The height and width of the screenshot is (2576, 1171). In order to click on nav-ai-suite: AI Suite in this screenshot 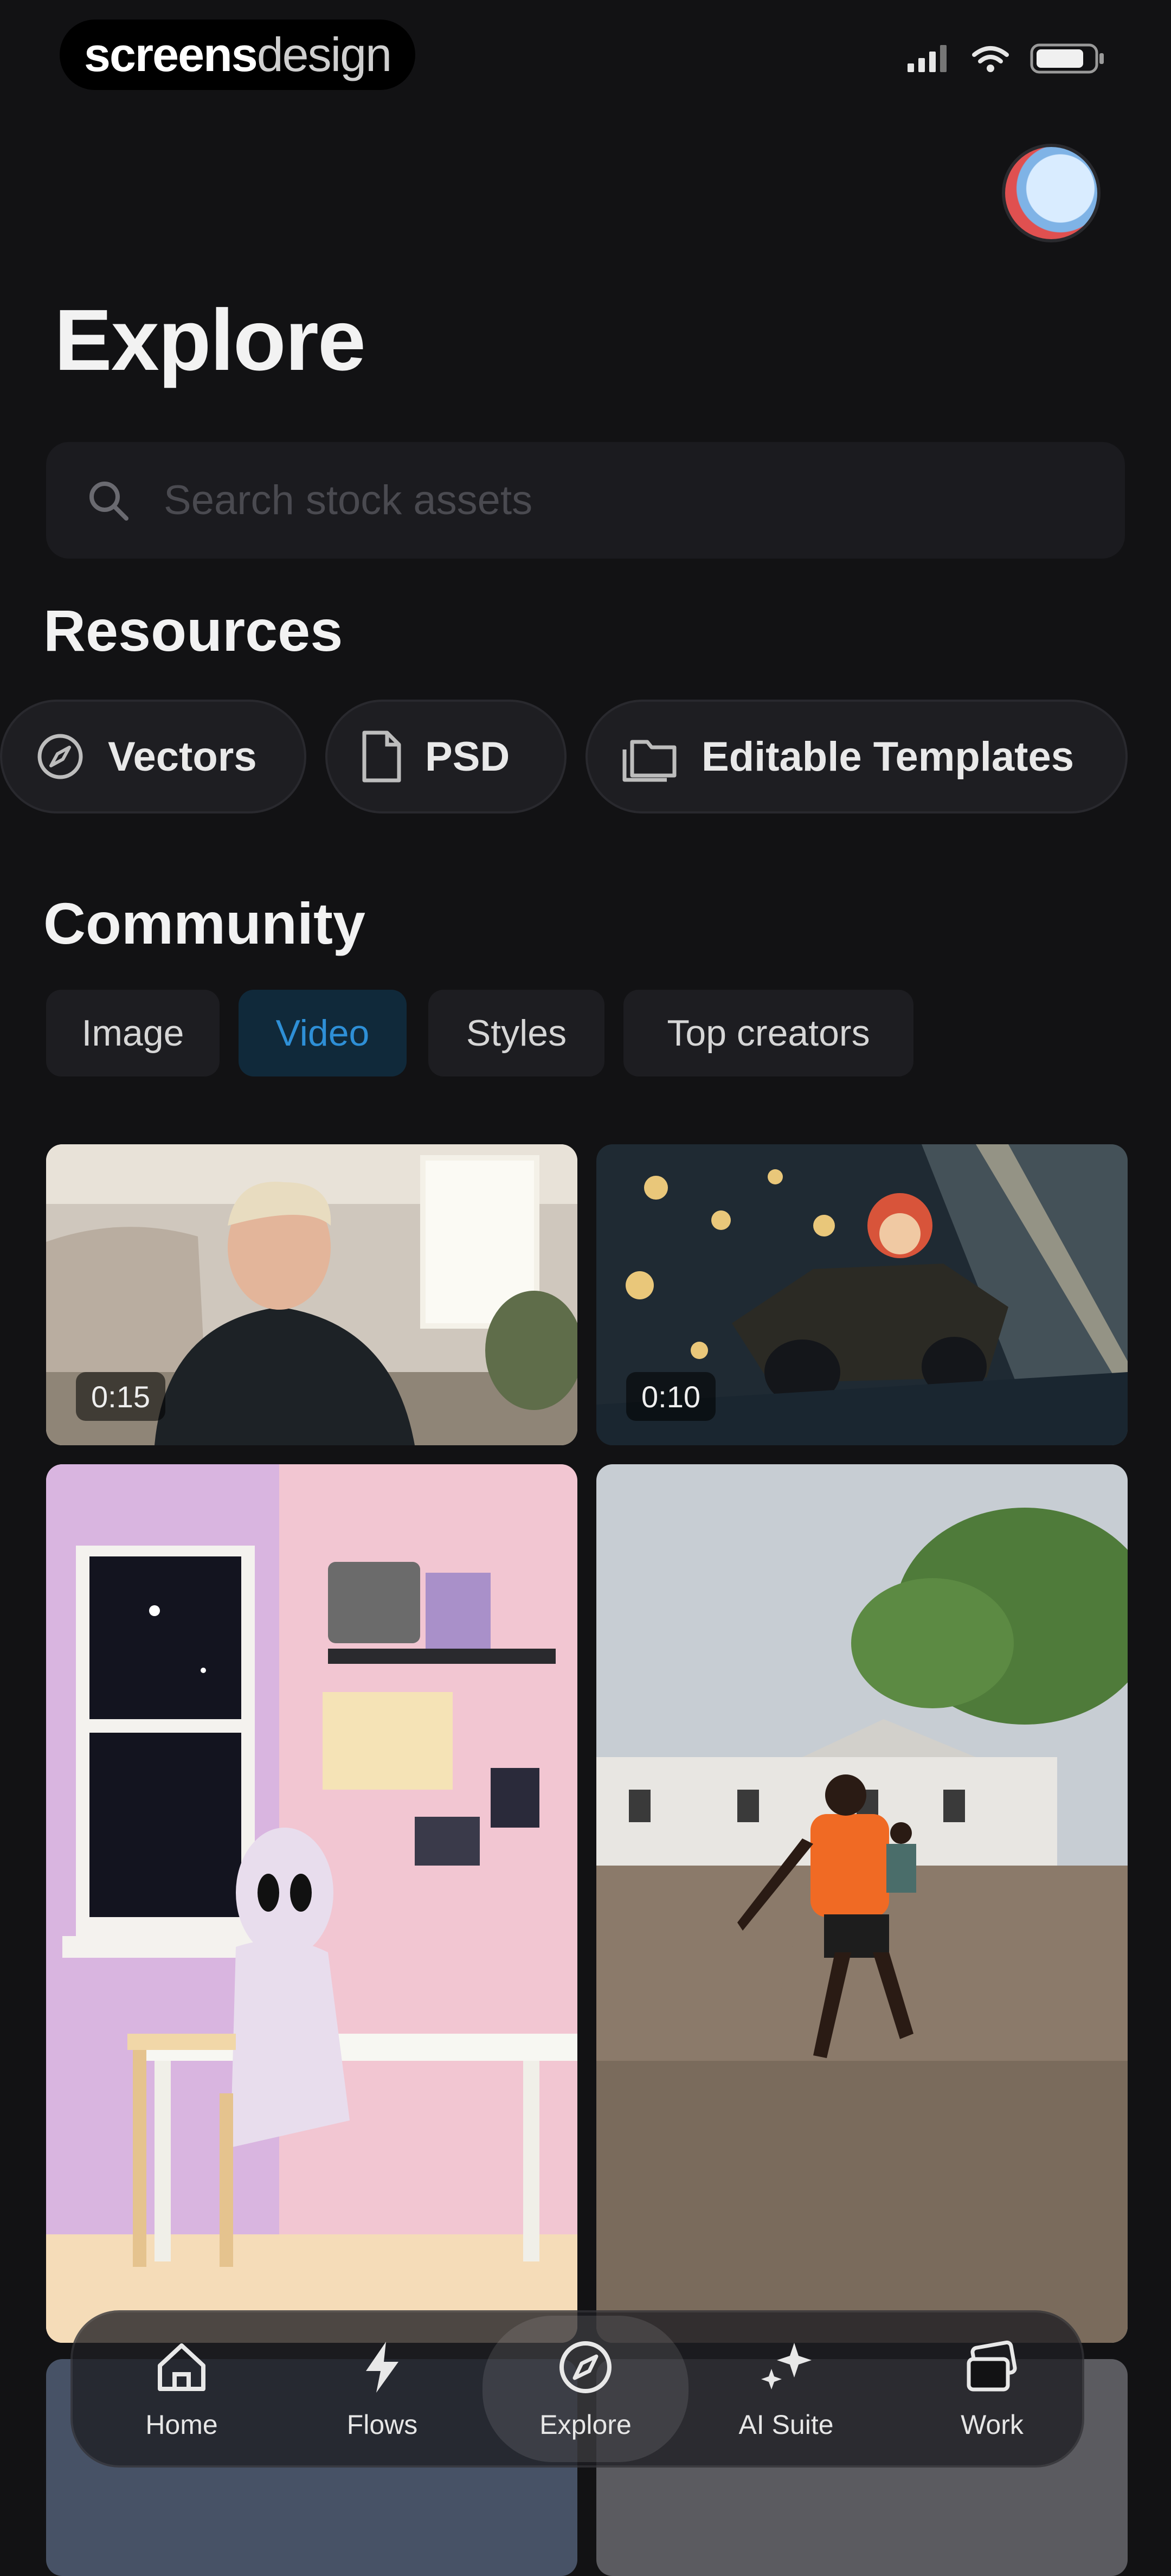, I will do `click(786, 2388)`.